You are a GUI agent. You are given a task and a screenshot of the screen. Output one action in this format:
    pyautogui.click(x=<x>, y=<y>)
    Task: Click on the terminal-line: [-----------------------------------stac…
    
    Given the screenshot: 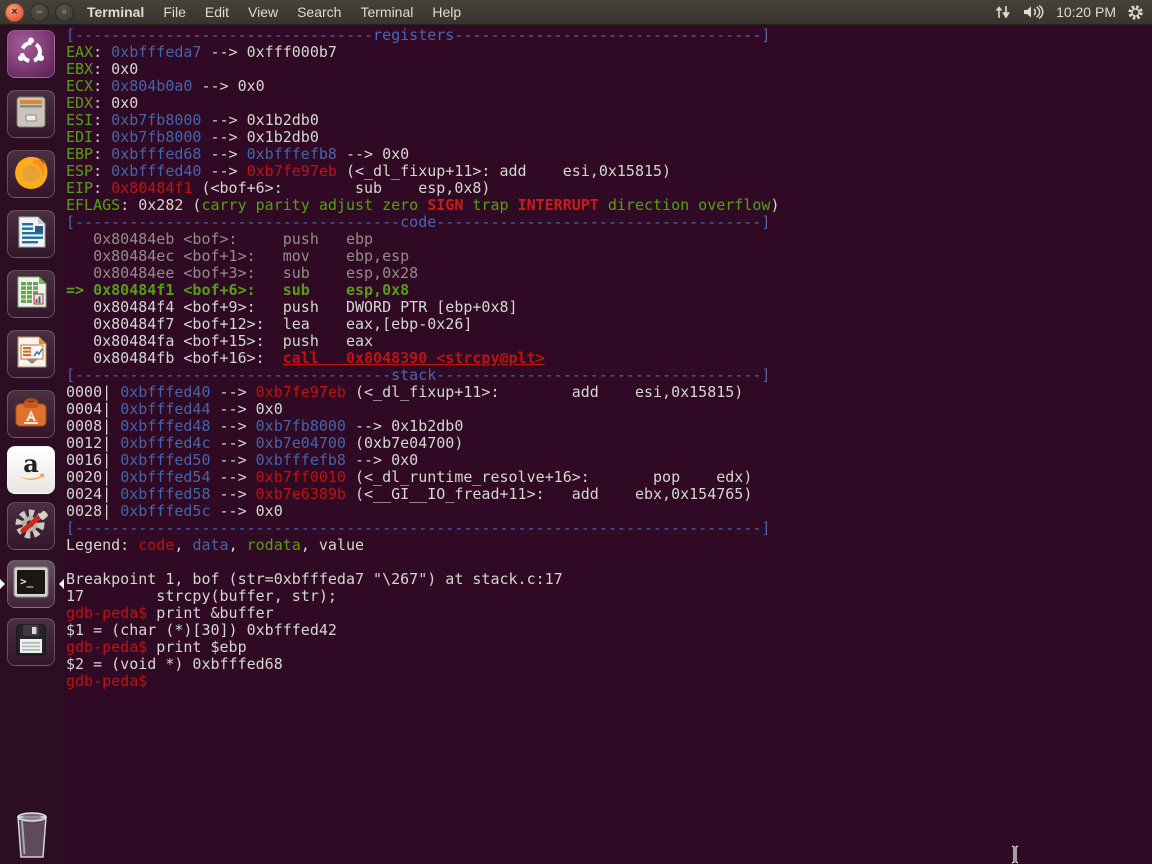 What is the action you would take?
    pyautogui.click(x=418, y=375)
    